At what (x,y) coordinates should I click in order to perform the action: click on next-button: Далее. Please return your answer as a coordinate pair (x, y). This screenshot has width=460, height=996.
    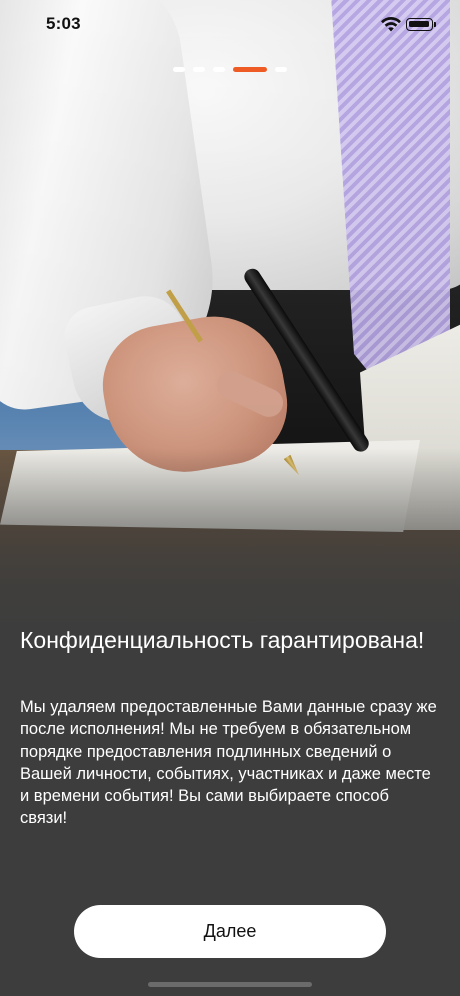
    Looking at the image, I should click on (230, 931).